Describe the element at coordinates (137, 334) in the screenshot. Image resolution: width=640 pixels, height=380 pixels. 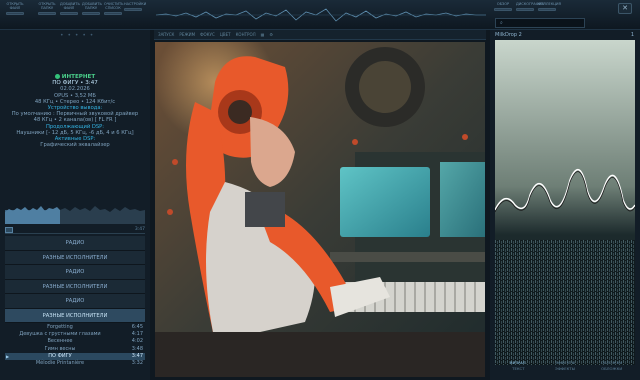
I see `track-duration: 4:17` at that location.